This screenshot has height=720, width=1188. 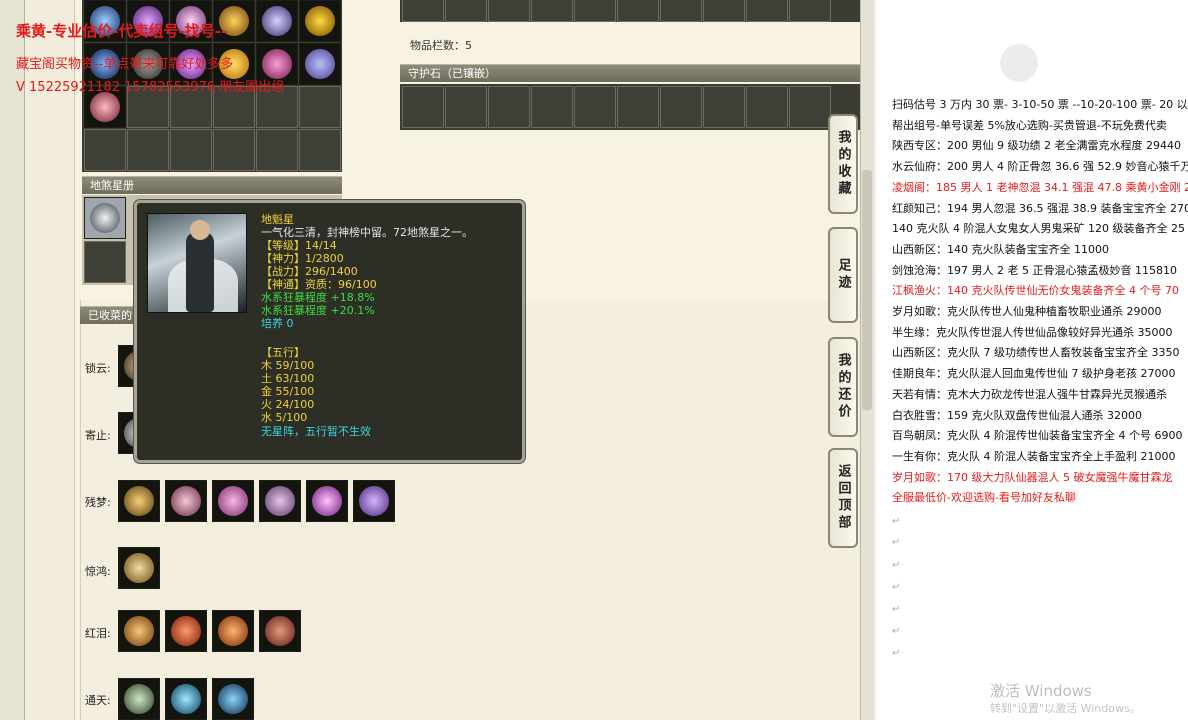 I want to click on tooltip-five-elements-header: 【五行】, so click(x=283, y=352).